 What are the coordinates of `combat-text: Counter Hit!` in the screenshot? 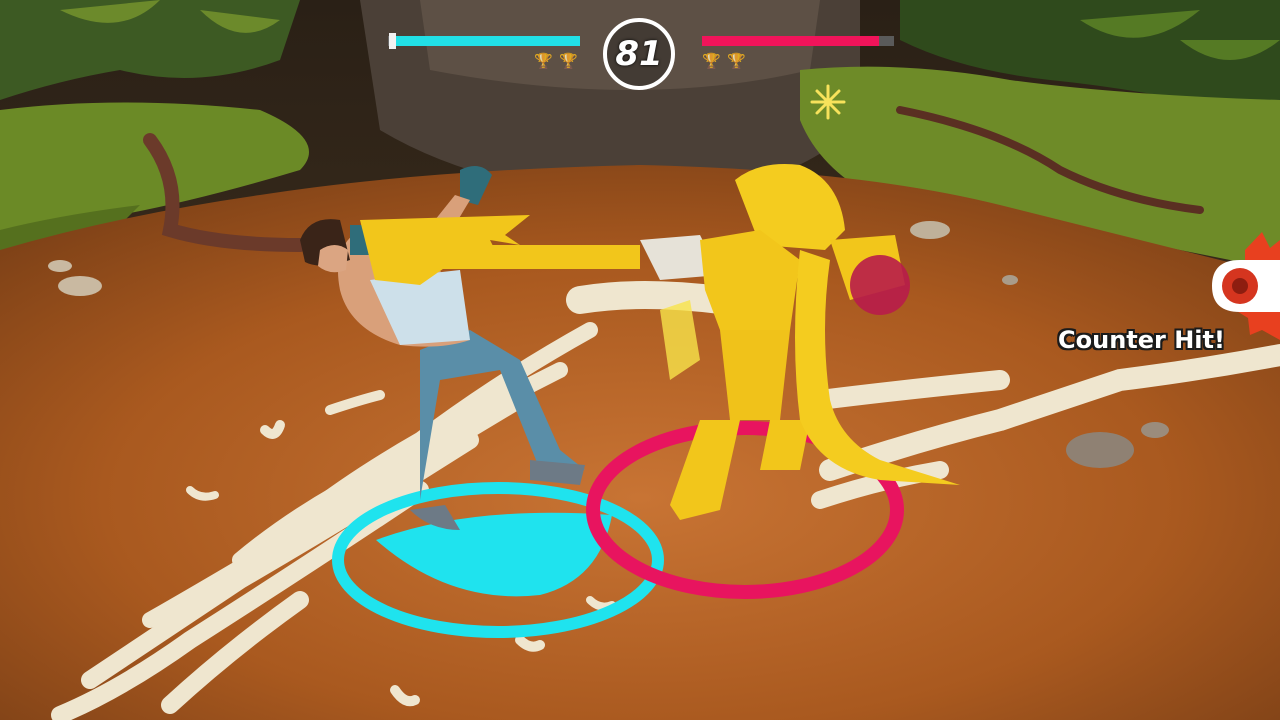 It's located at (1141, 340).